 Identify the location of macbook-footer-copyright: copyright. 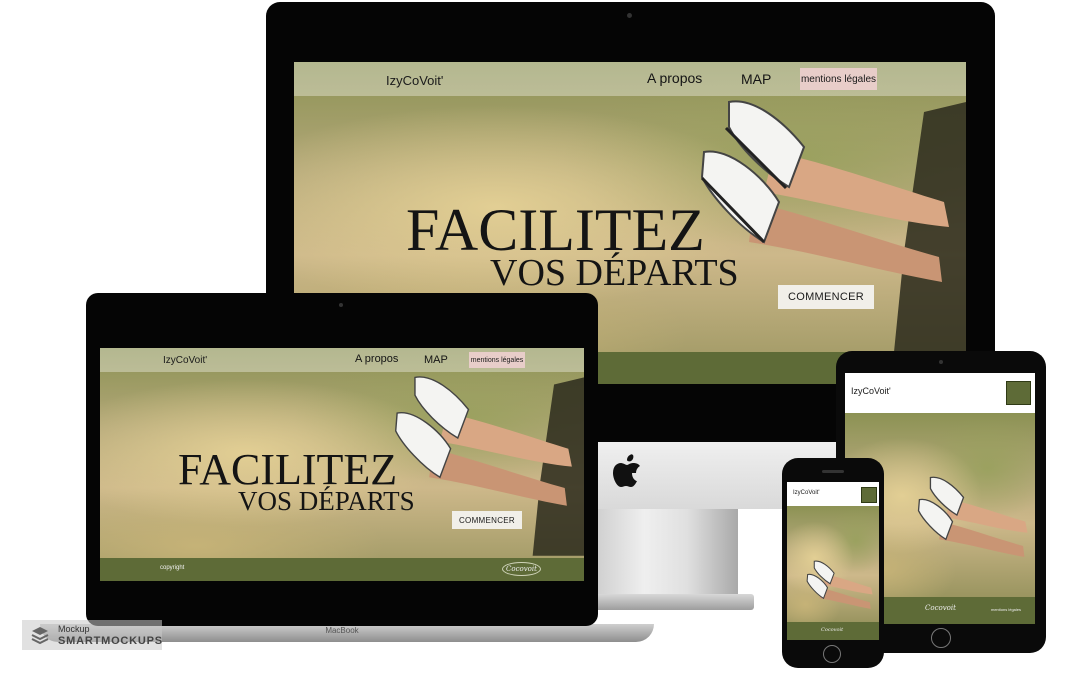
(172, 568).